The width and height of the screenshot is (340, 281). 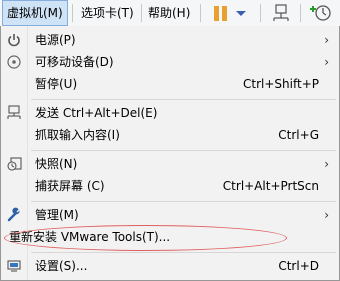 What do you see at coordinates (170, 266) in the screenshot?
I see `menu-item-settings: 设置(S)... Ctrl+D` at bounding box center [170, 266].